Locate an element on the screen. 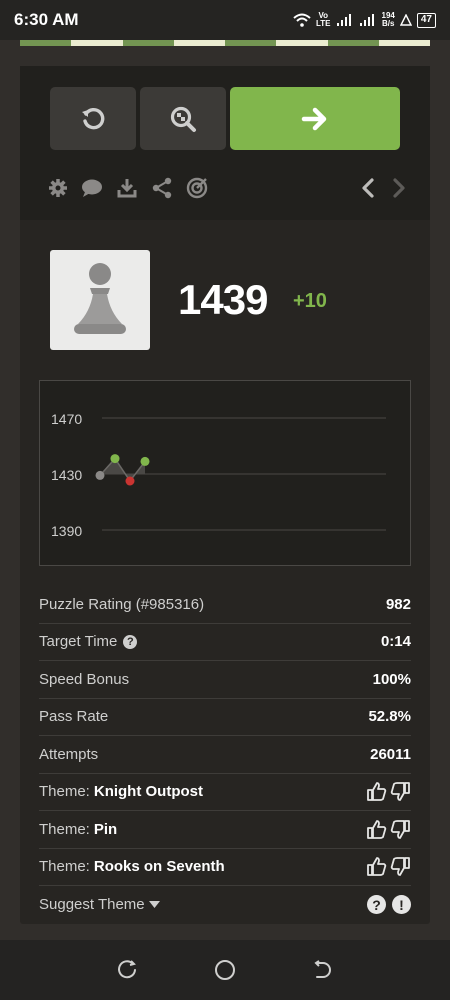 The image size is (450, 1000). stat-row-target-time: Target Time ? 0:14 is located at coordinates (225, 642).